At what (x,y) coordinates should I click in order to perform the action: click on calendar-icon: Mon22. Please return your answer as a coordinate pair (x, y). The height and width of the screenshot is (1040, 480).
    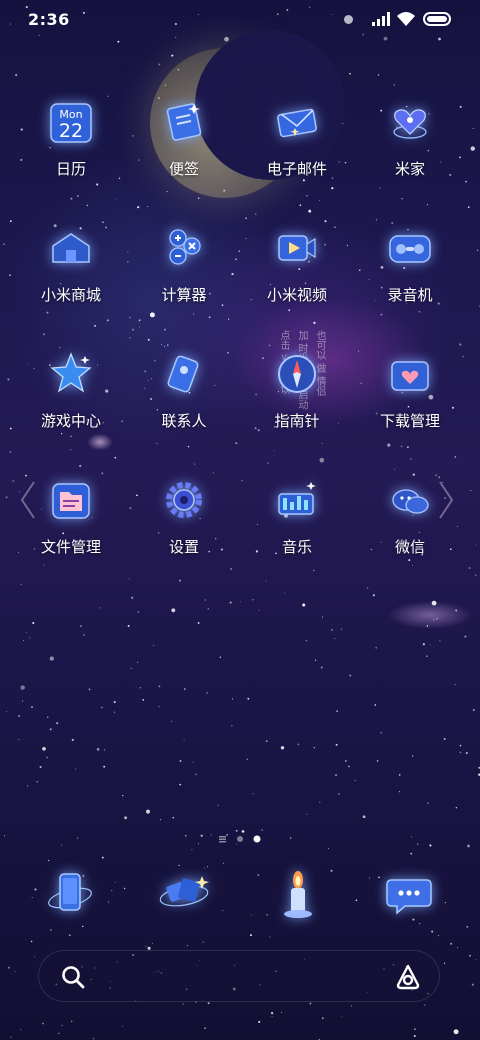
    Looking at the image, I should click on (71, 123).